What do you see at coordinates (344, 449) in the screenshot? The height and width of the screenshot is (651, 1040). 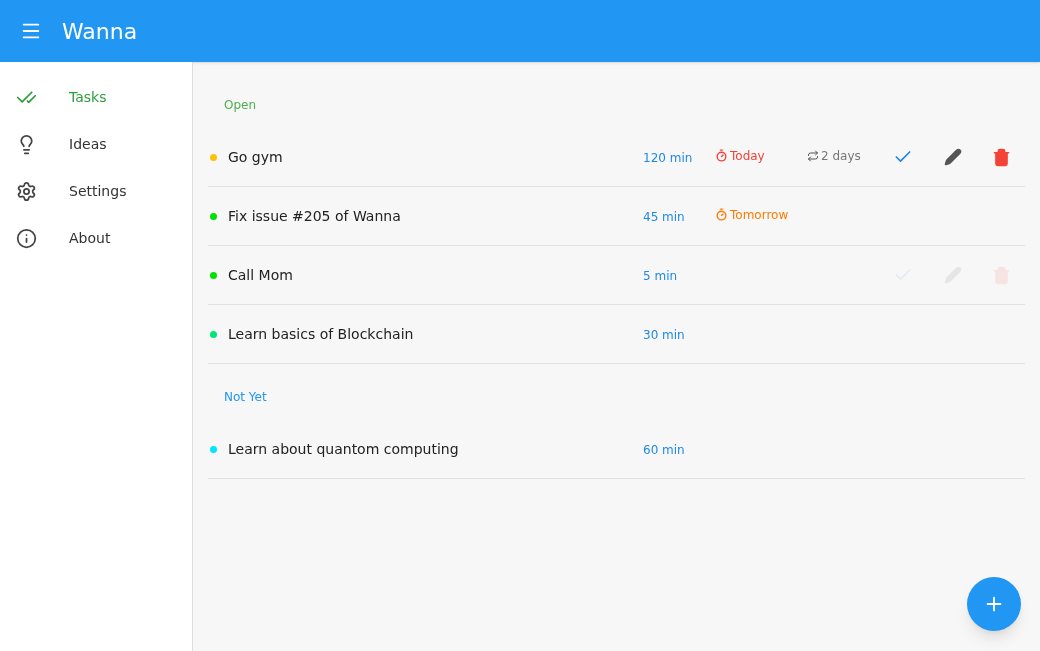 I see `task-title: Learn about quantom computing` at bounding box center [344, 449].